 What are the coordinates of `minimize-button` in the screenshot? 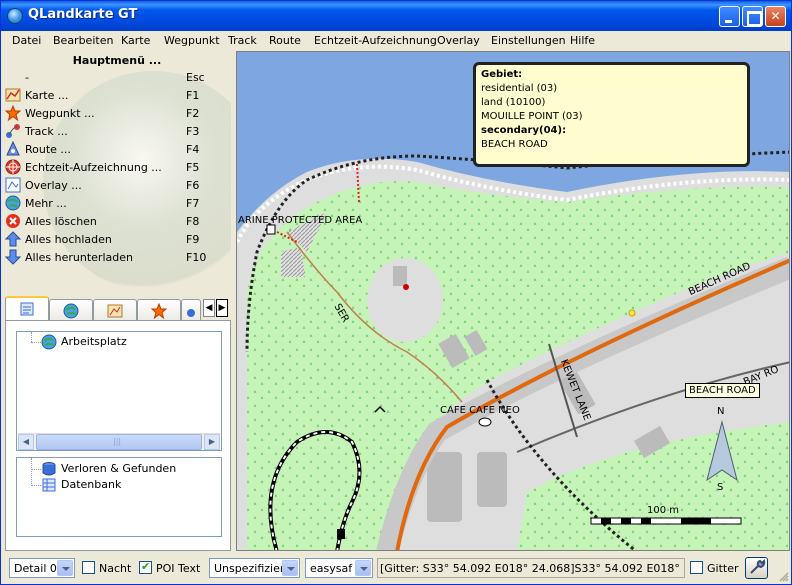 It's located at (729, 16).